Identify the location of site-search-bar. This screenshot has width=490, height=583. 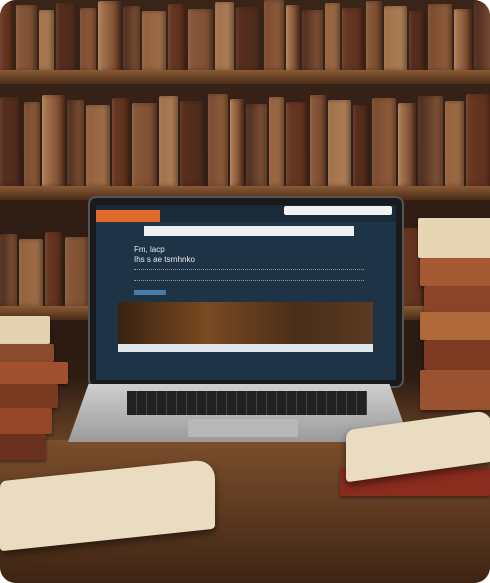
(249, 231).